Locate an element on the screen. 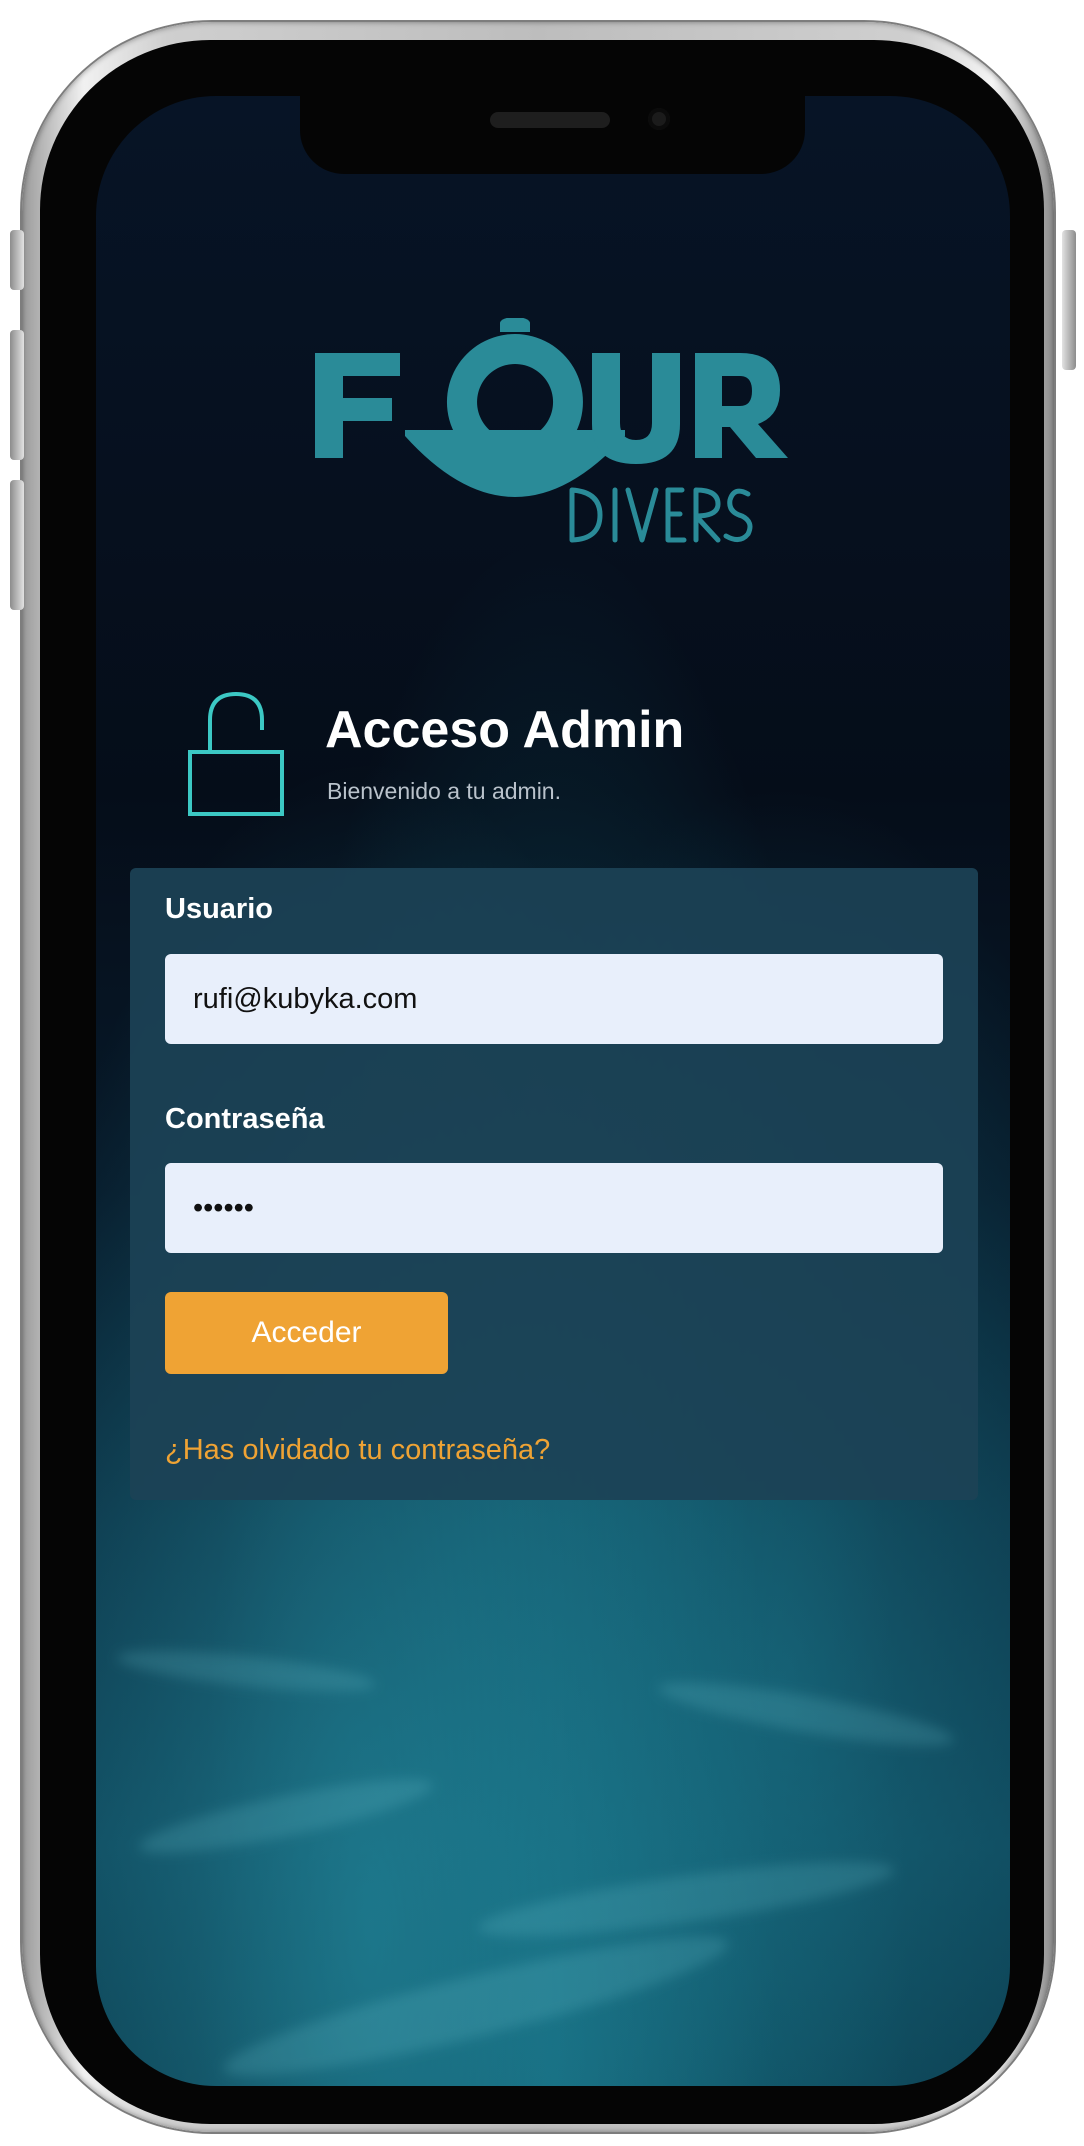 The image size is (1084, 2146). page-subtitle: Bienvenido a tu admin. is located at coordinates (444, 791).